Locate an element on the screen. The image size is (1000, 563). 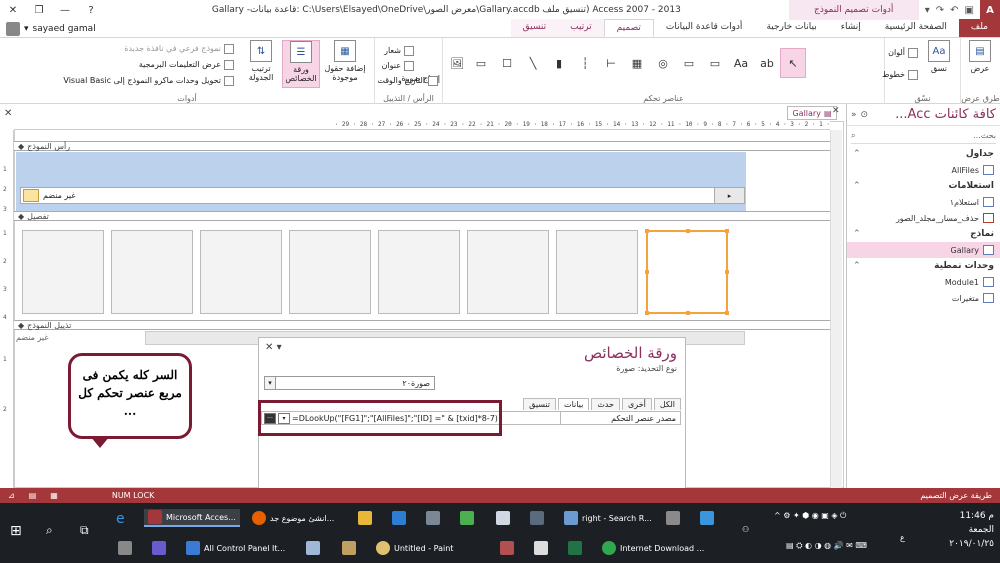
checkbox-control-icon: ☐ is located at coordinates (507, 63).